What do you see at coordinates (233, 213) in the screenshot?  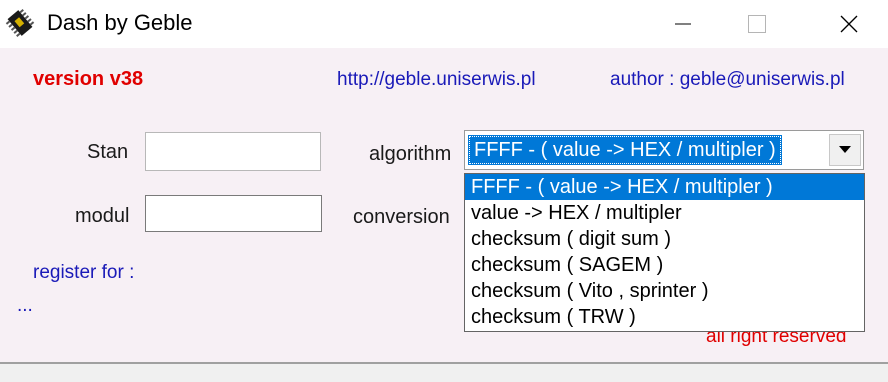 I see `modul-input` at bounding box center [233, 213].